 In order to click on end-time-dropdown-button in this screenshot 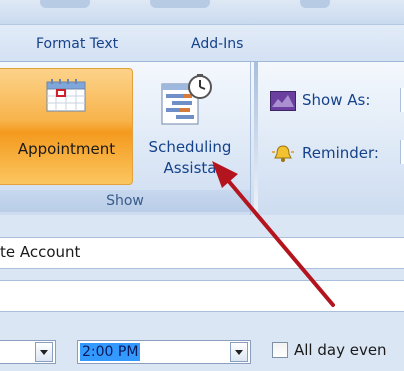, I will do `click(239, 352)`.